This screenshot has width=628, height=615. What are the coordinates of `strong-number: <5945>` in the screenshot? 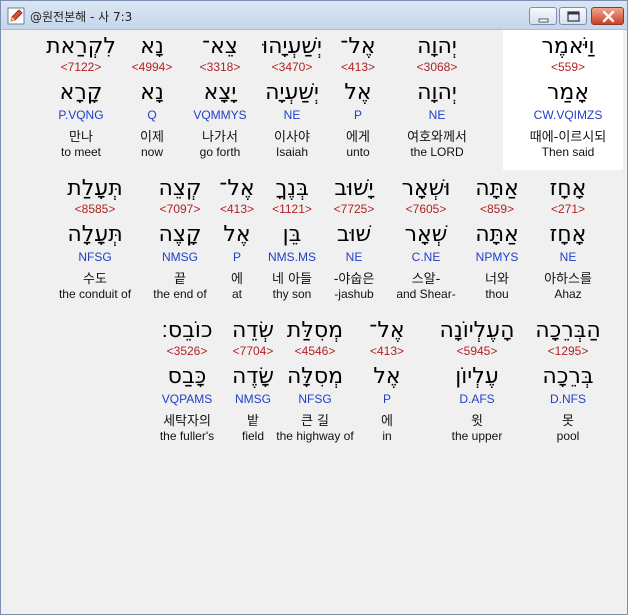 It's located at (477, 351).